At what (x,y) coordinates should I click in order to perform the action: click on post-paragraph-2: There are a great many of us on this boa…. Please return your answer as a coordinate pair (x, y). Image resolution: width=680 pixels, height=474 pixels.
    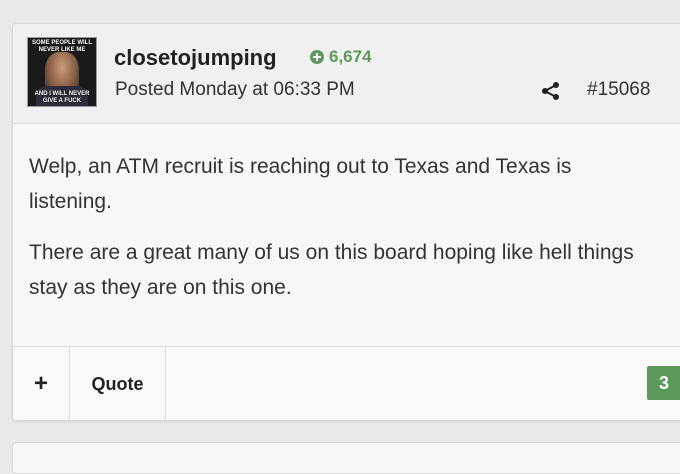
    Looking at the image, I should click on (331, 270).